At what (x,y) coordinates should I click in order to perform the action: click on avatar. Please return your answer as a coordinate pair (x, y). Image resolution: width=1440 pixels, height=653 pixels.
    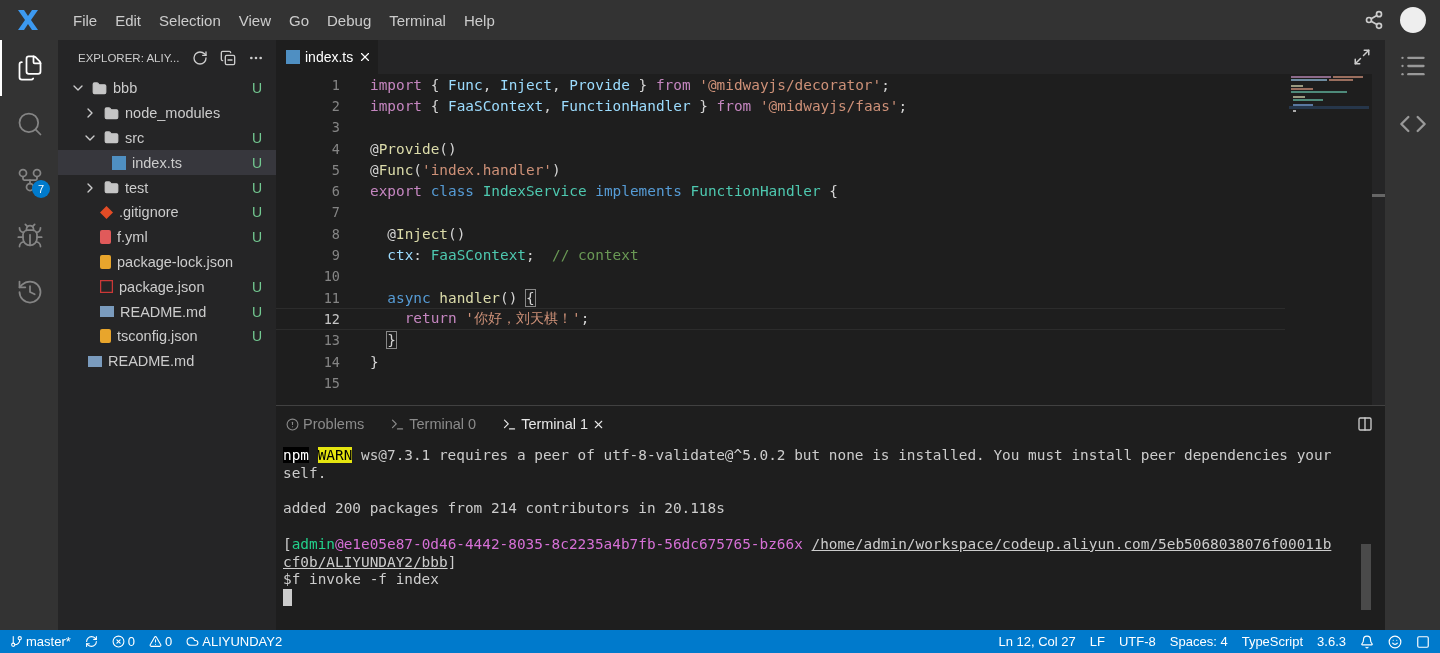
    Looking at the image, I should click on (1413, 20).